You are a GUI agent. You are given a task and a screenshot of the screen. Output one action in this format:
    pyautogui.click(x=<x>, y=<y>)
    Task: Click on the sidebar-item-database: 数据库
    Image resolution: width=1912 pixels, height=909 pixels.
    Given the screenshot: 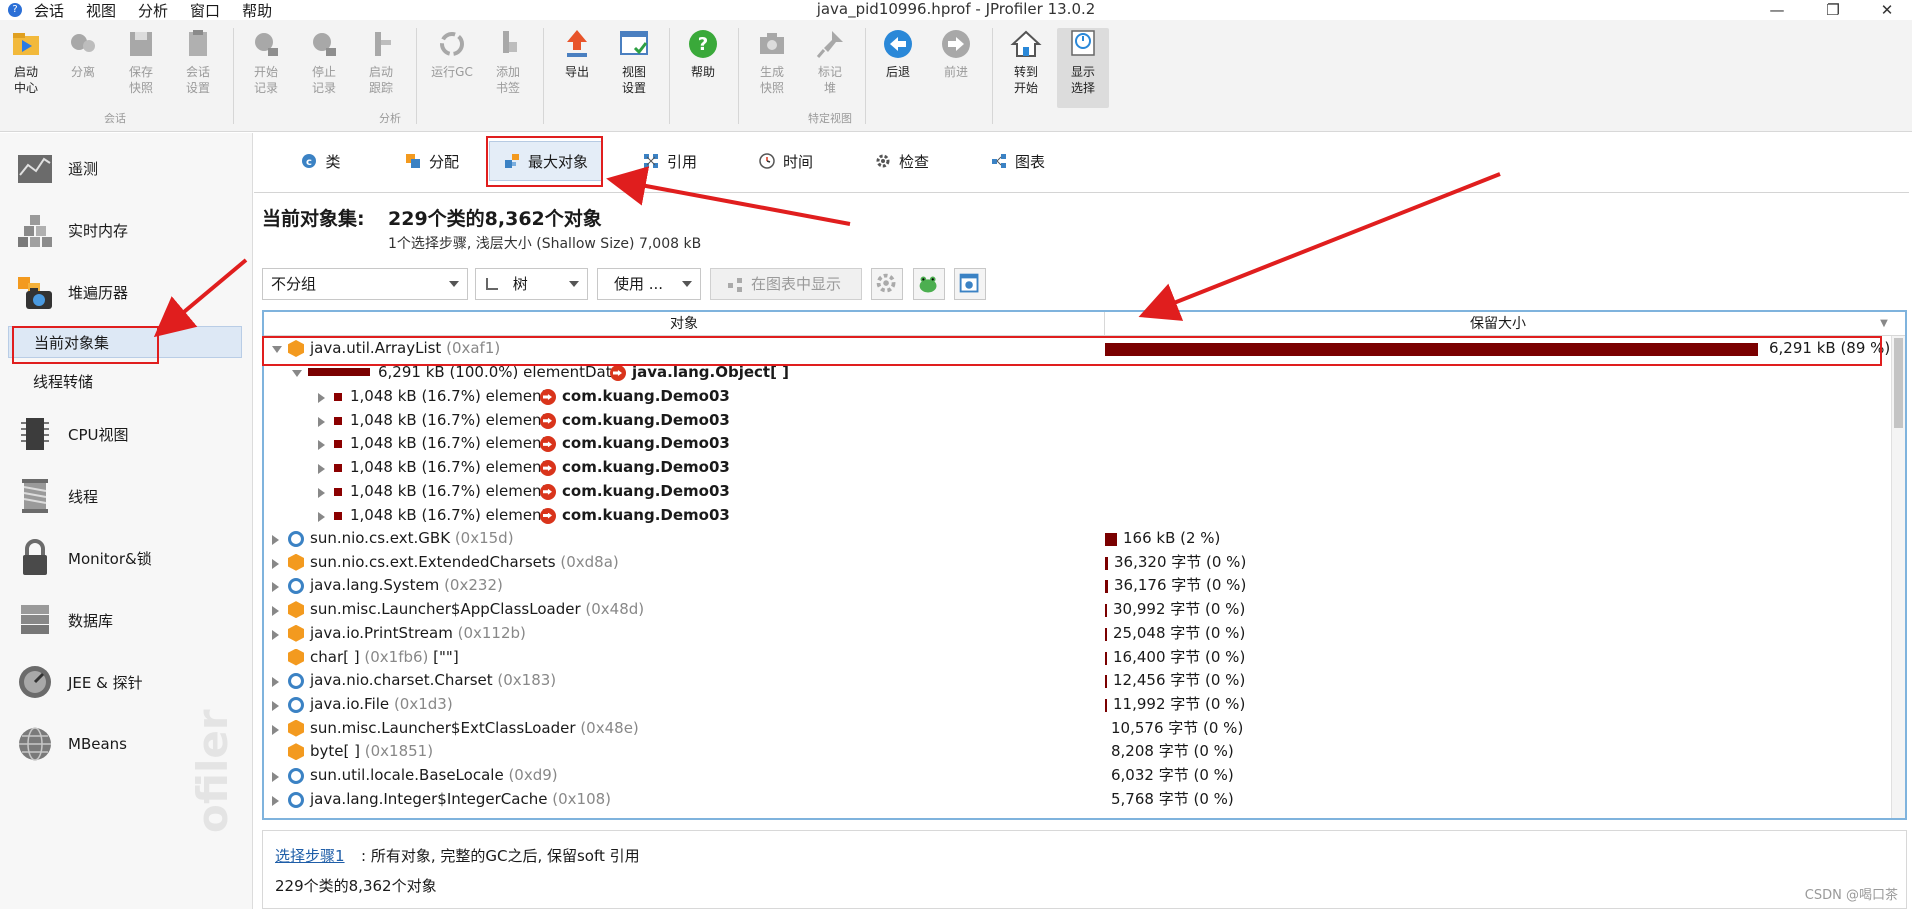 What is the action you would take?
    pyautogui.click(x=126, y=620)
    